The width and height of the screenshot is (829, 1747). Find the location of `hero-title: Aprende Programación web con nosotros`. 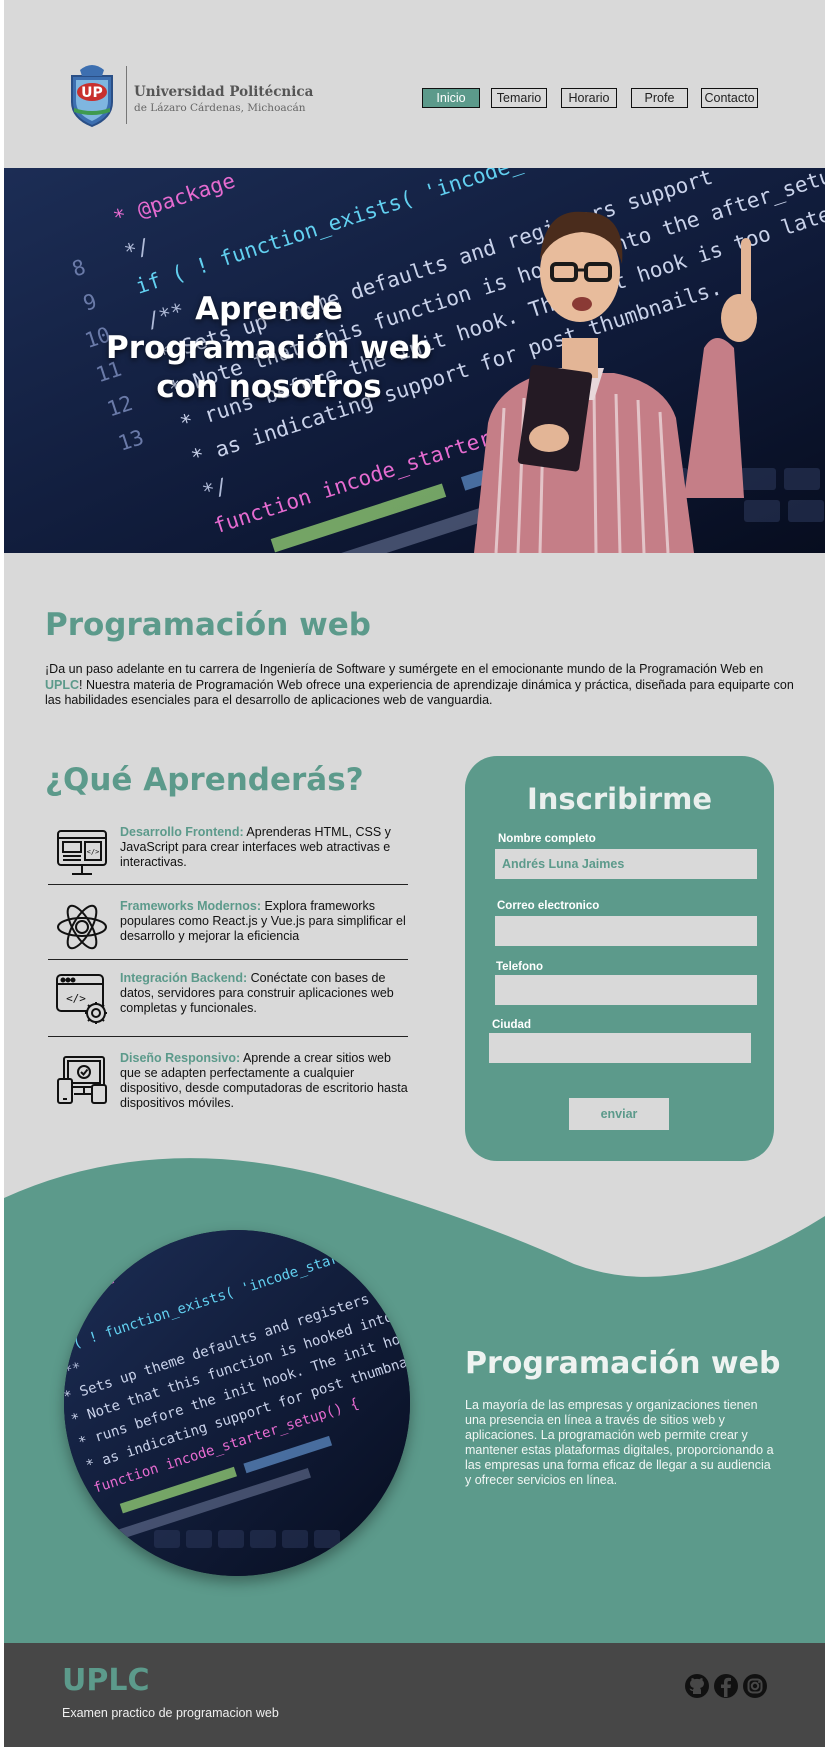

hero-title: Aprende Programación web con nosotros is located at coordinates (269, 348).